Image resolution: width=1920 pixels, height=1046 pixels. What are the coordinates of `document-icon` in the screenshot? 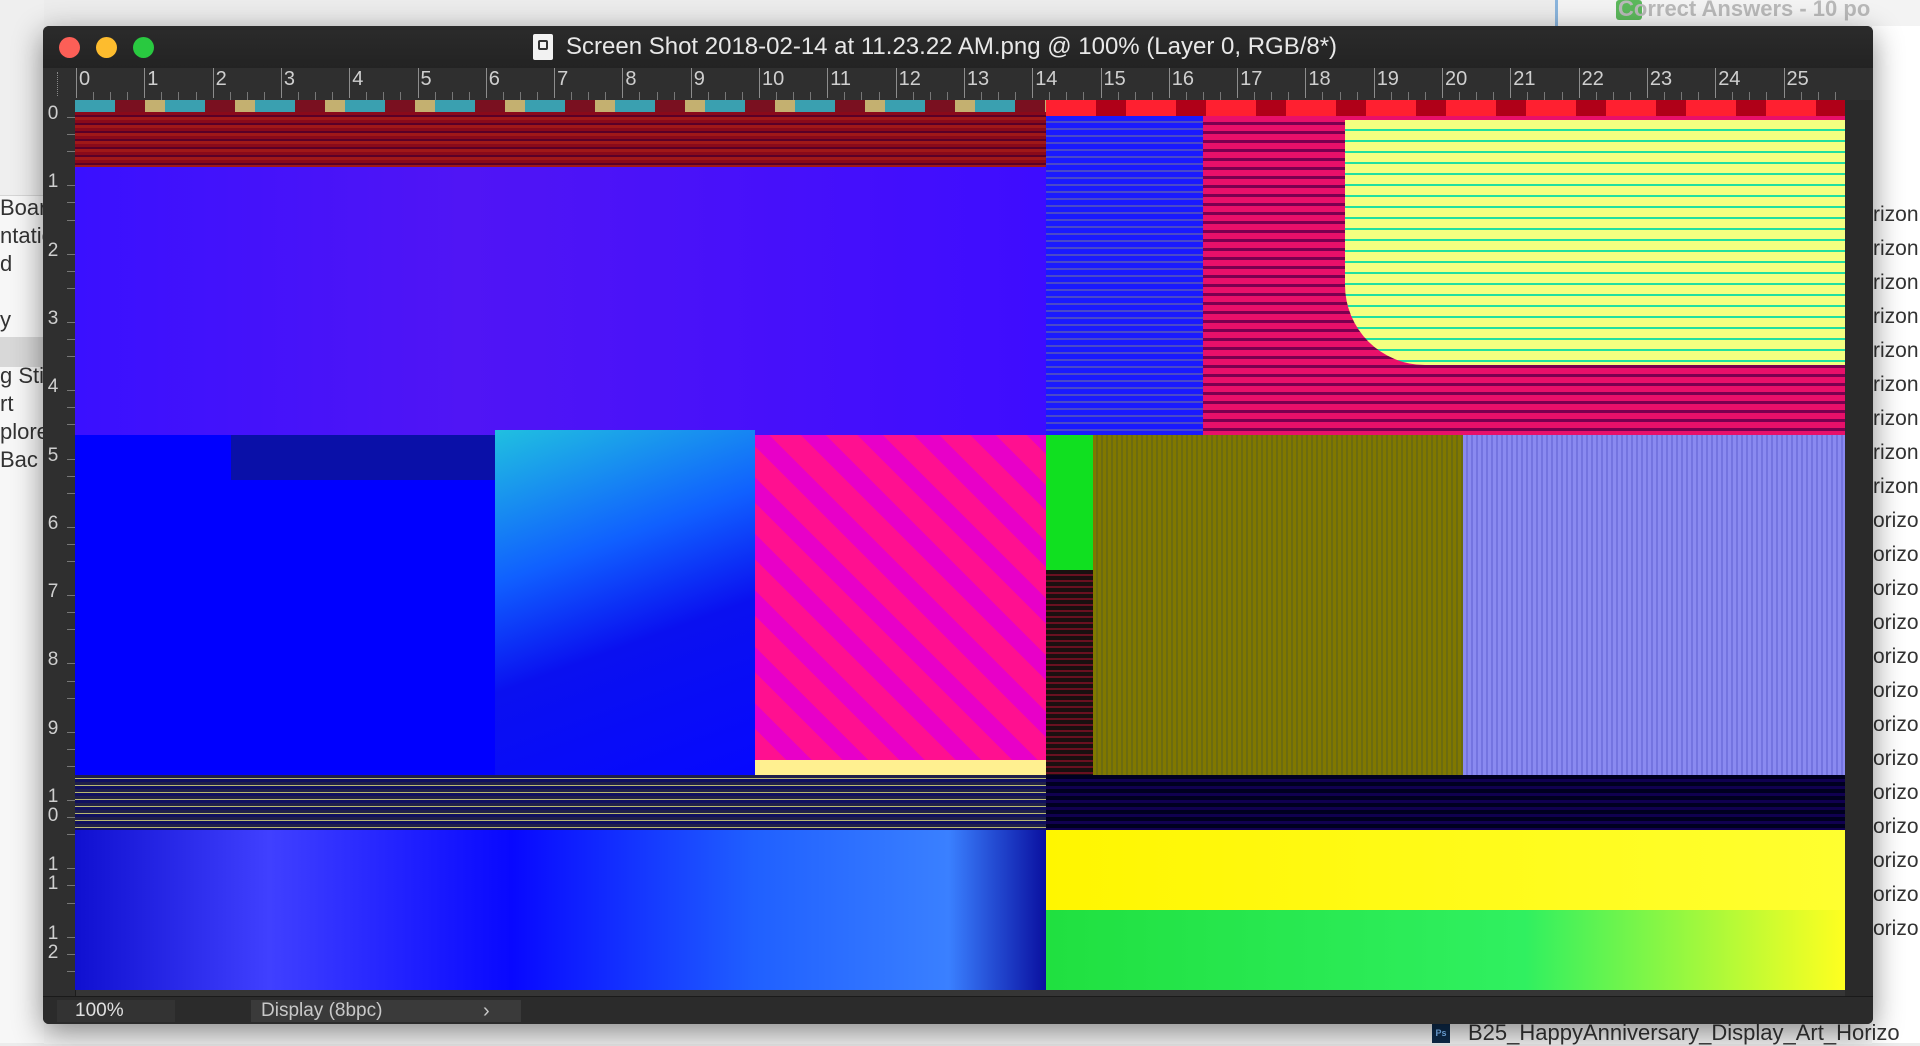 It's located at (543, 47).